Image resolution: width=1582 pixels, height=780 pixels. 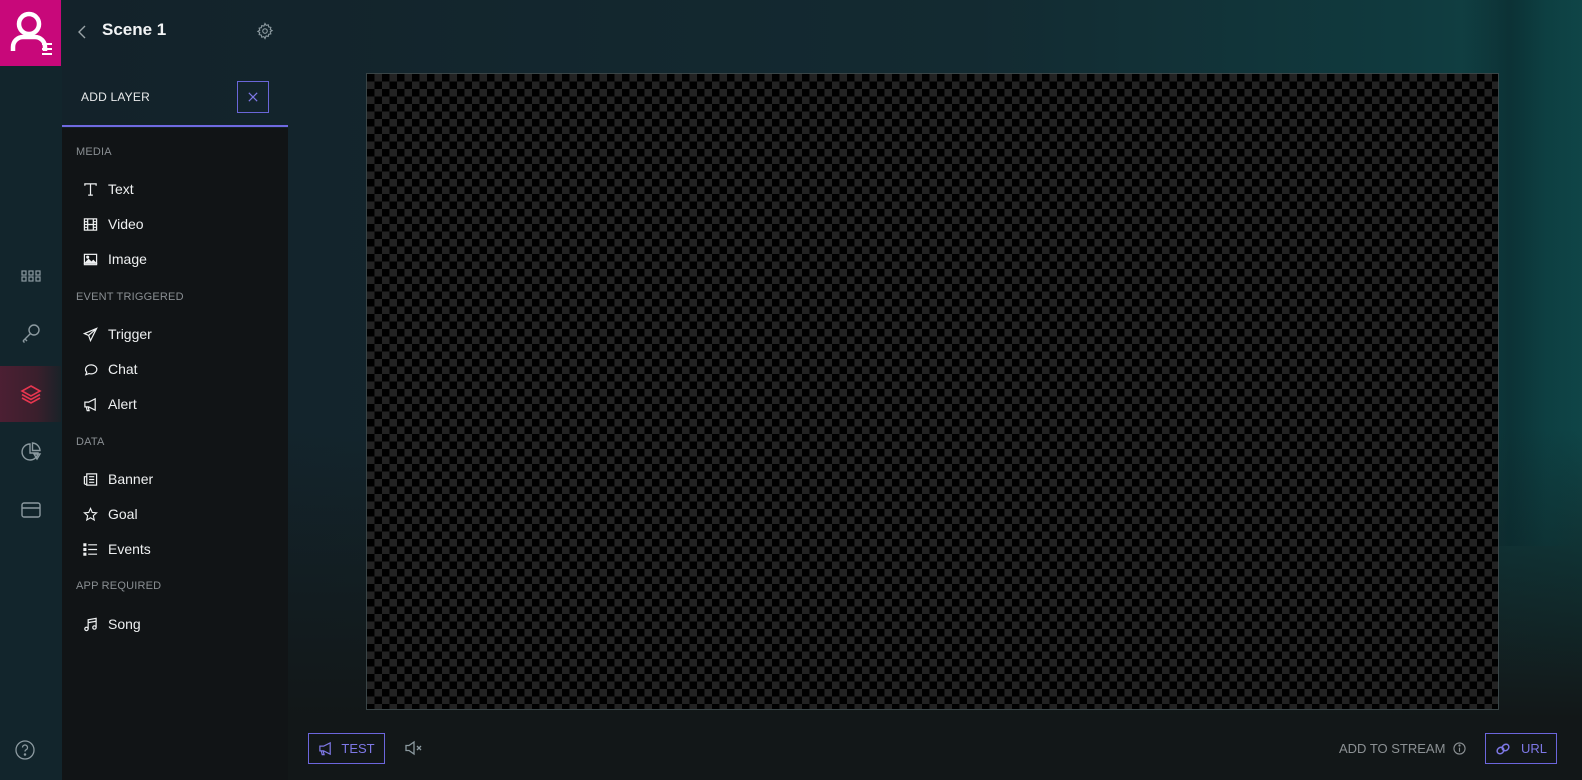 I want to click on section-label-event-triggered: EVENT TRIGGERED, so click(x=130, y=297).